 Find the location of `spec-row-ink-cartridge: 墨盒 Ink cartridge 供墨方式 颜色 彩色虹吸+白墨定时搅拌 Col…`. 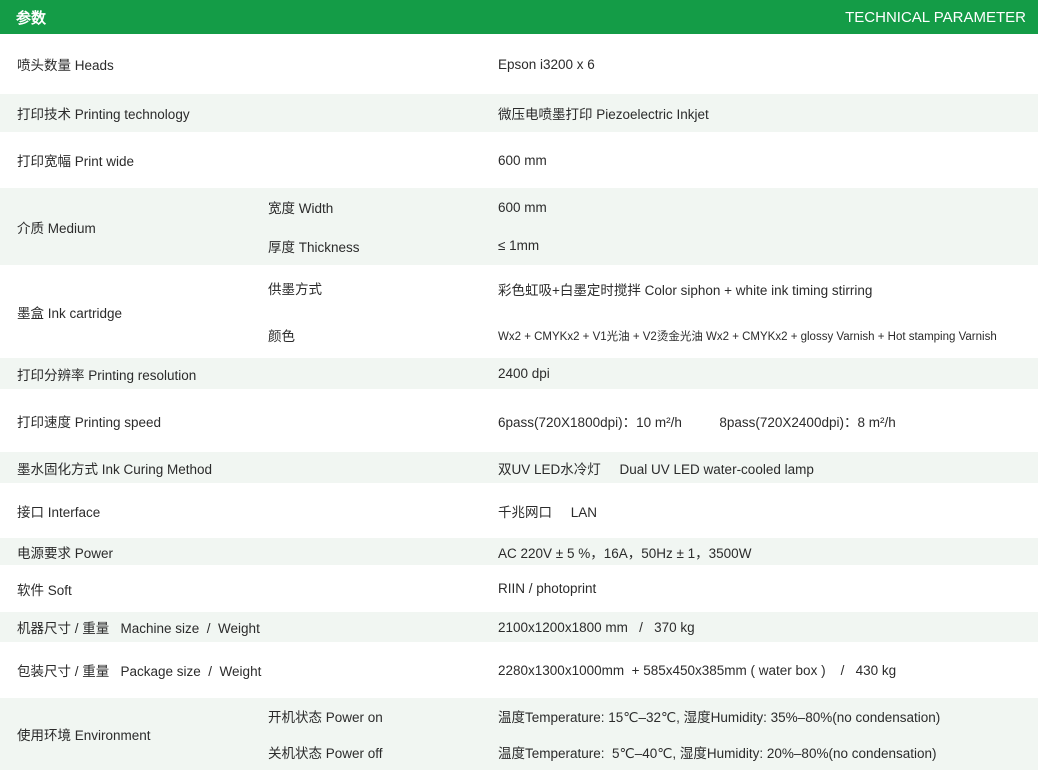

spec-row-ink-cartridge: 墨盒 Ink cartridge 供墨方式 颜色 彩色虹吸+白墨定时搅拌 Col… is located at coordinates (519, 311).